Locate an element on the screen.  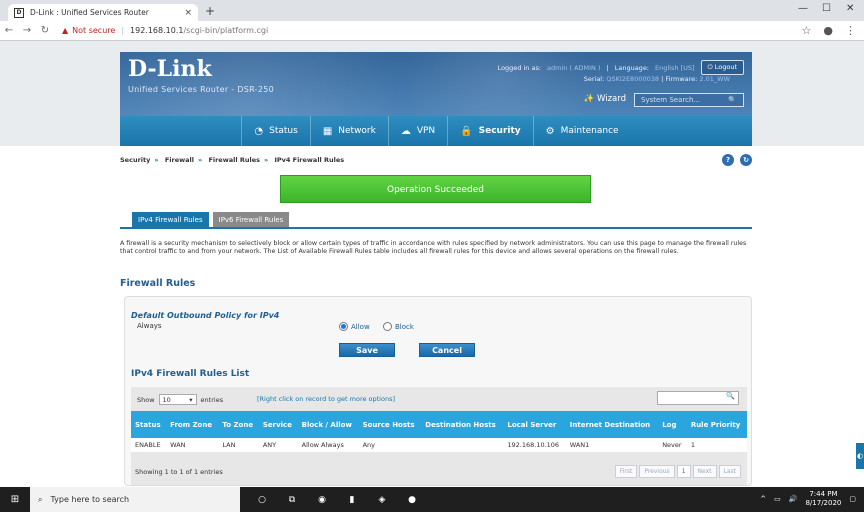
col-block-allow: Block / Allow is located at coordinates (328, 424).